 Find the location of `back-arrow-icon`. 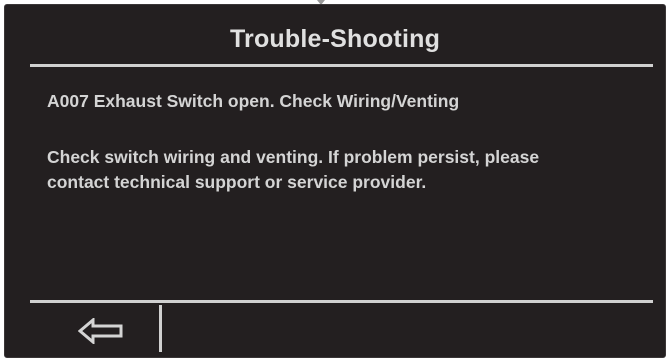

back-arrow-icon is located at coordinates (100, 331).